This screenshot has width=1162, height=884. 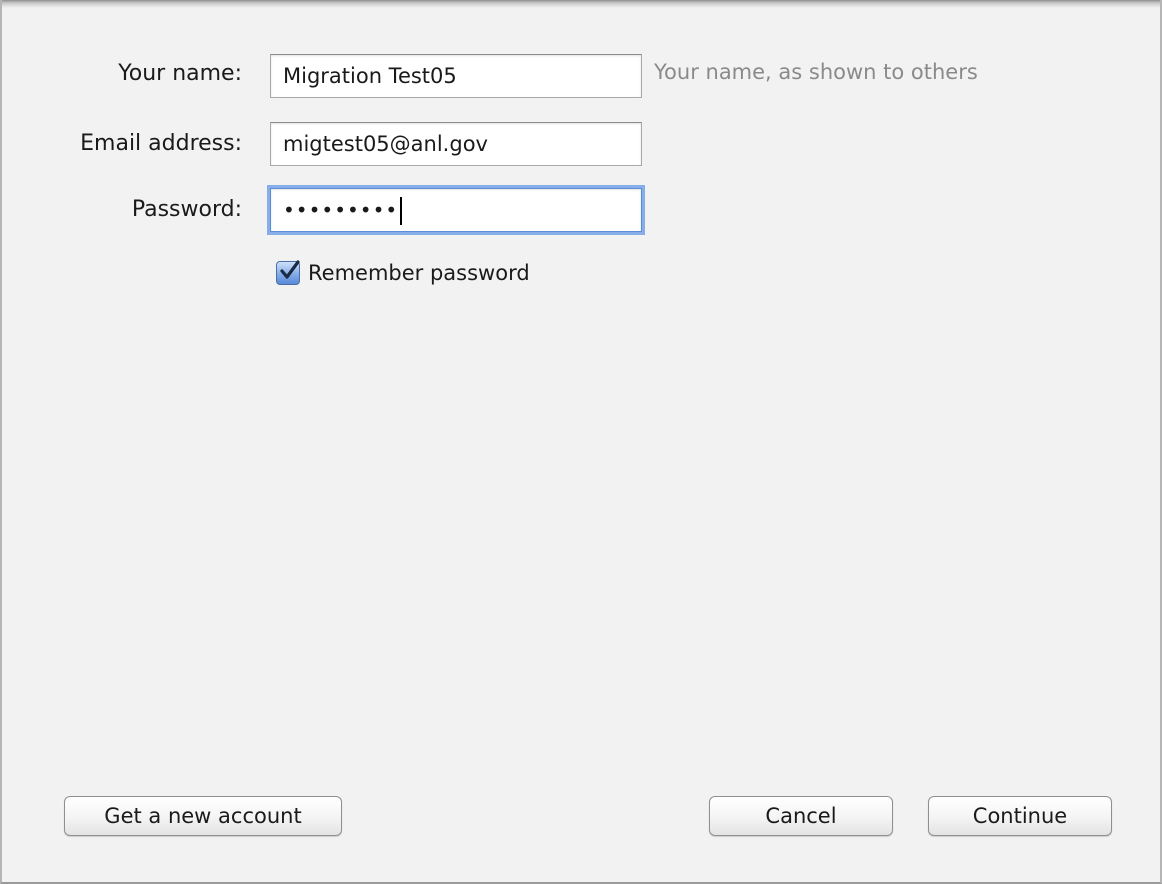 What do you see at coordinates (341, 210) in the screenshot?
I see `password-mask: •••••••••` at bounding box center [341, 210].